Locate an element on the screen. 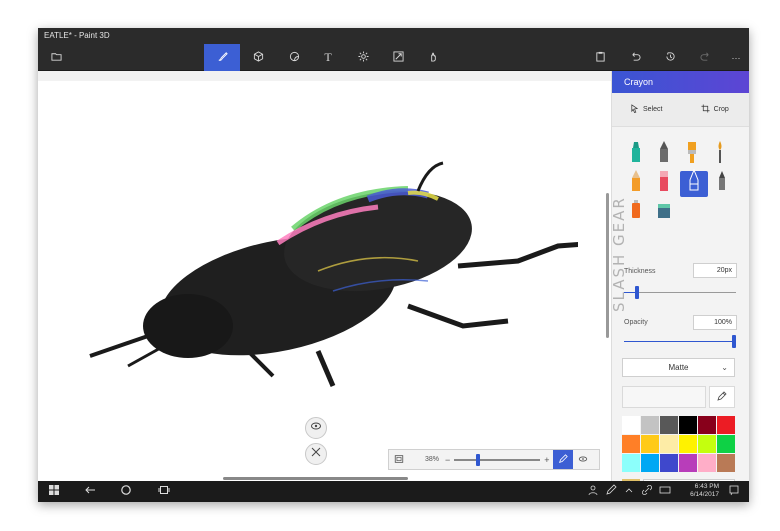 This screenshot has width=780, height=531. opacity-slider-thumb is located at coordinates (734, 341).